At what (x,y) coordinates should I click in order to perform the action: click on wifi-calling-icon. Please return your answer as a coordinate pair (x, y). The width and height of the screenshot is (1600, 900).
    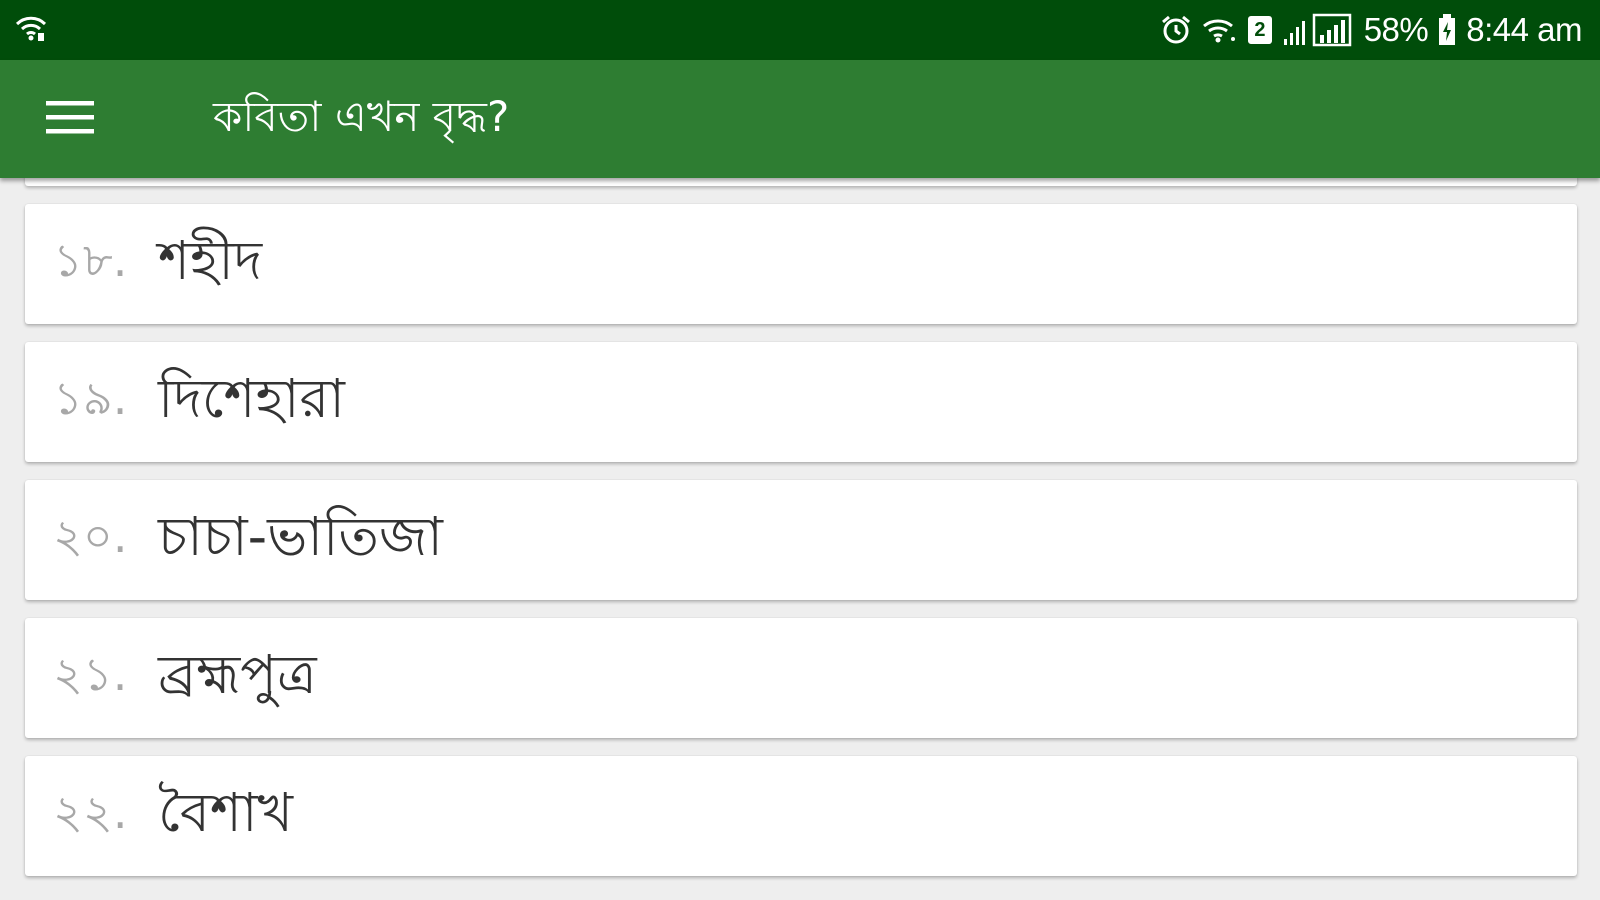
    Looking at the image, I should click on (31, 30).